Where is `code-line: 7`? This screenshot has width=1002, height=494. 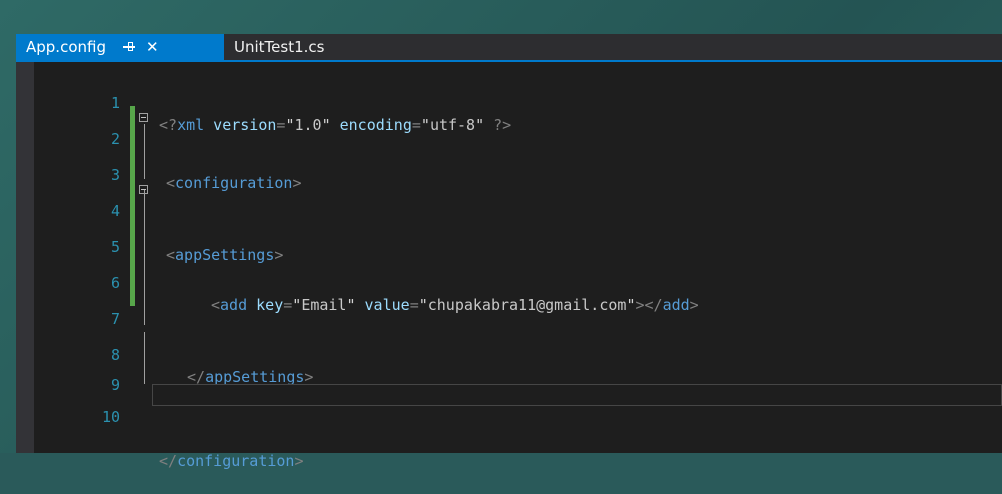
code-line: 7 is located at coordinates (518, 307).